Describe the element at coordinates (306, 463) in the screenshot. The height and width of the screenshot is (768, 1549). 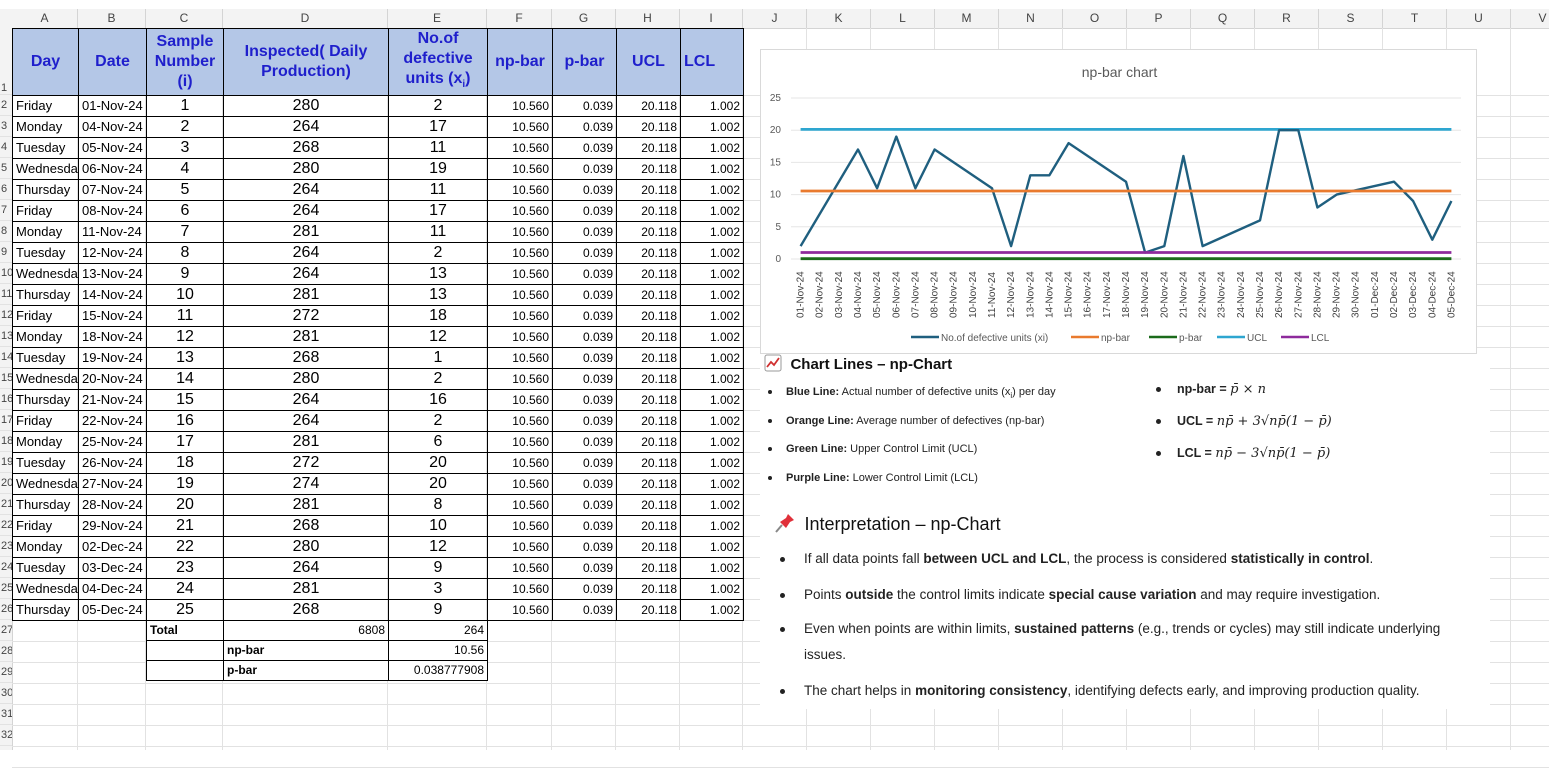
I see `cell-inspected: 272` at that location.